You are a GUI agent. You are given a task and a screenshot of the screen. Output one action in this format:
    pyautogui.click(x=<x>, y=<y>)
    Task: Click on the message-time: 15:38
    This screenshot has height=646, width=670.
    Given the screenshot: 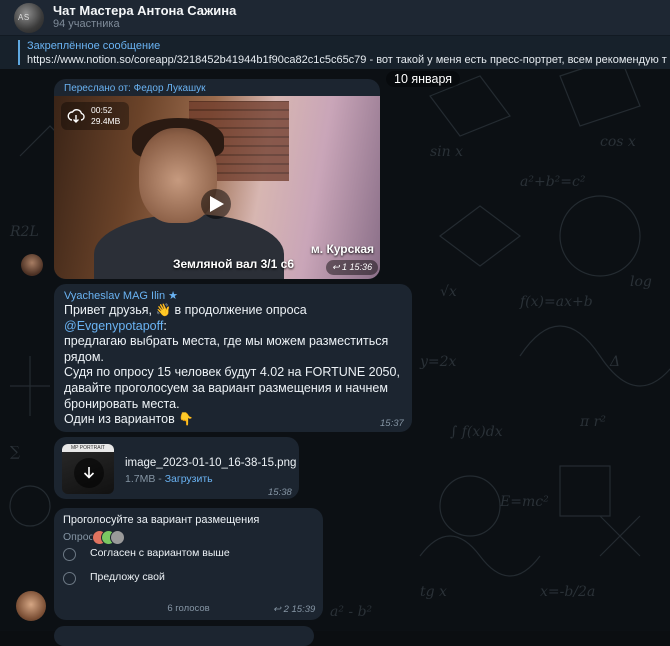 What is the action you would take?
    pyautogui.click(x=280, y=492)
    